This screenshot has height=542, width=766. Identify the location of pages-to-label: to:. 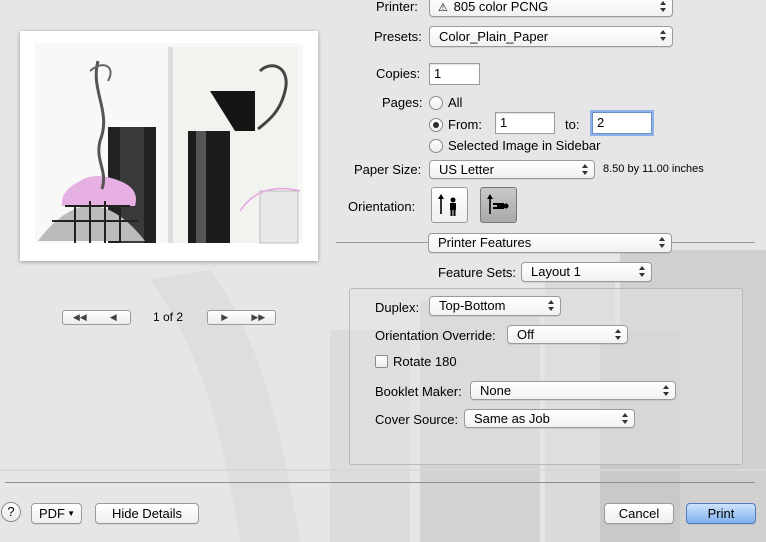
(572, 124).